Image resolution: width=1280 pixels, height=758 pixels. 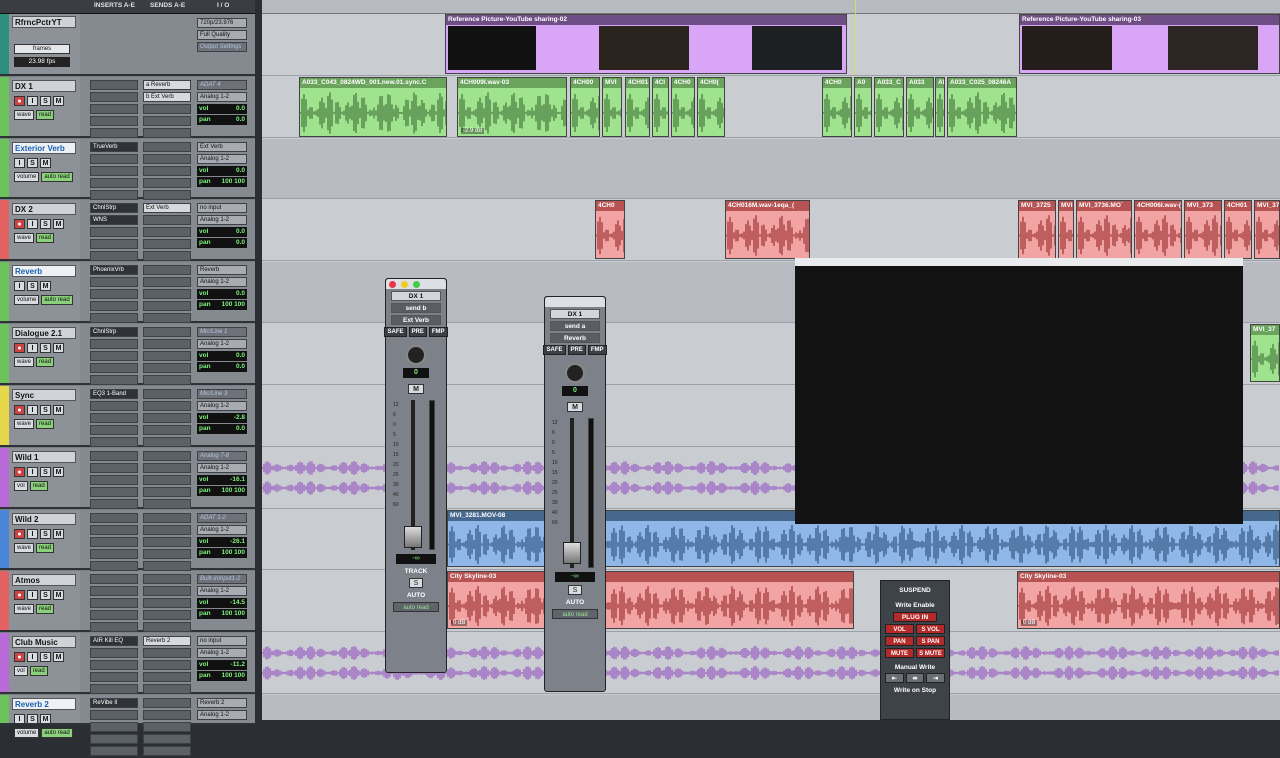 What do you see at coordinates (915, 678) in the screenshot?
I see `write-range-button: ⇹` at bounding box center [915, 678].